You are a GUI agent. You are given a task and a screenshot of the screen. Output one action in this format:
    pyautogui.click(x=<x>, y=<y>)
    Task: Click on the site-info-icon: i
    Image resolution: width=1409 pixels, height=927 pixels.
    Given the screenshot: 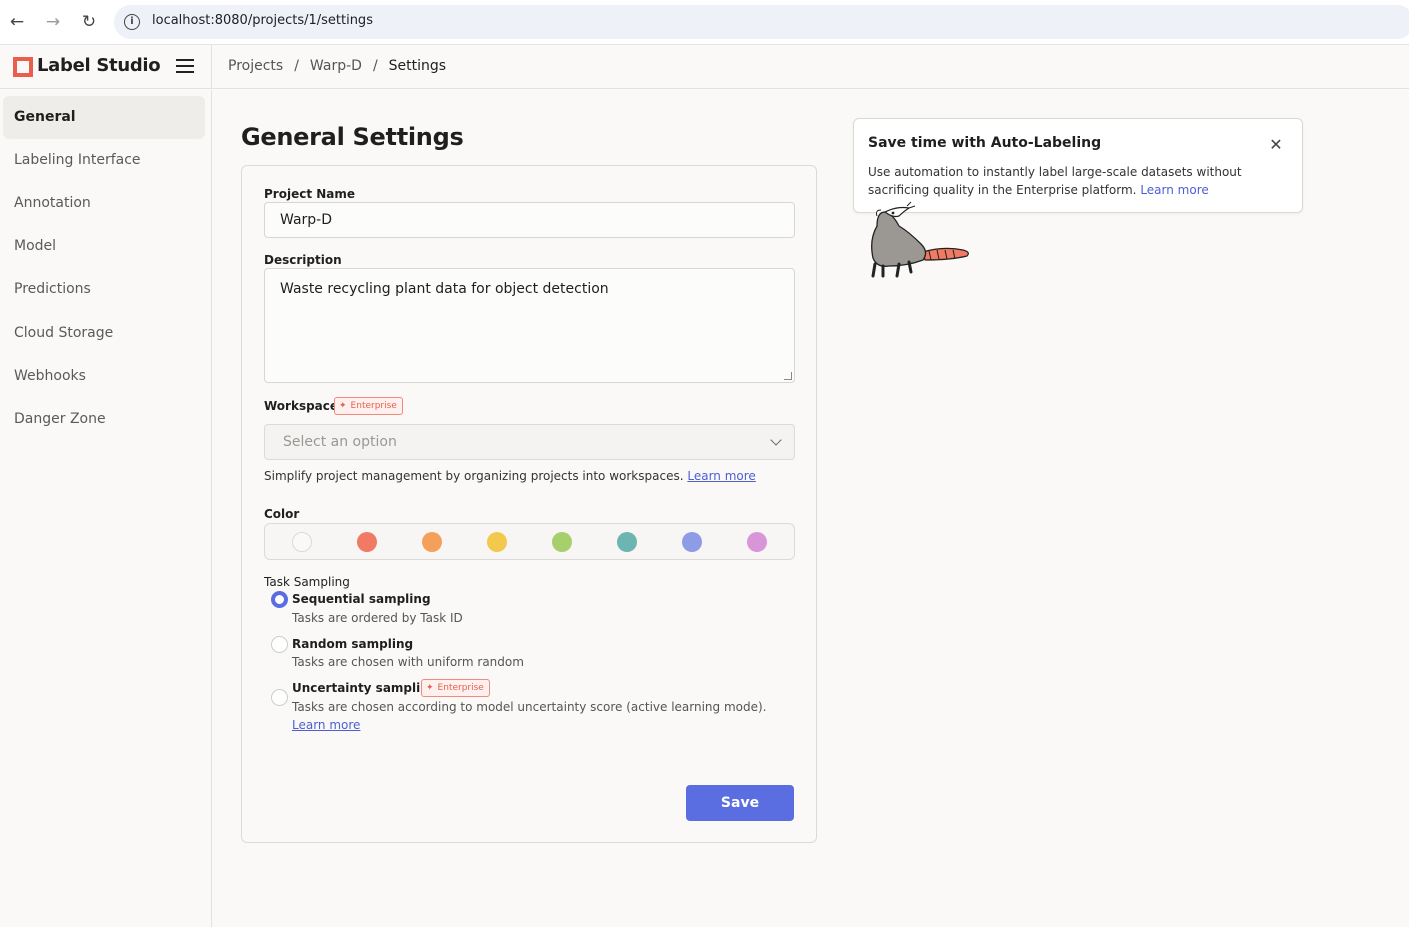 What is the action you would take?
    pyautogui.click(x=132, y=22)
    